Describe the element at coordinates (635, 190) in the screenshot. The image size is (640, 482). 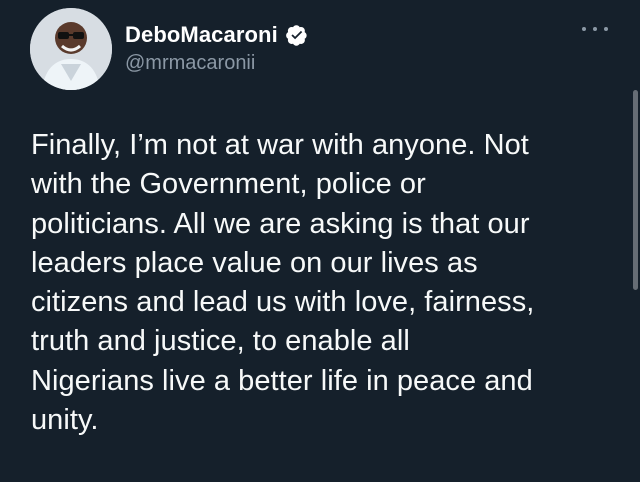
I see `scrollbar-thumb` at that location.